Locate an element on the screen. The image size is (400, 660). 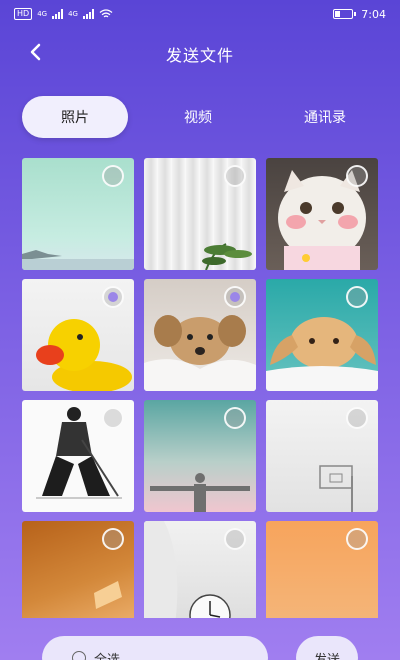
tab-videos: 视频 is located at coordinates (198, 117).